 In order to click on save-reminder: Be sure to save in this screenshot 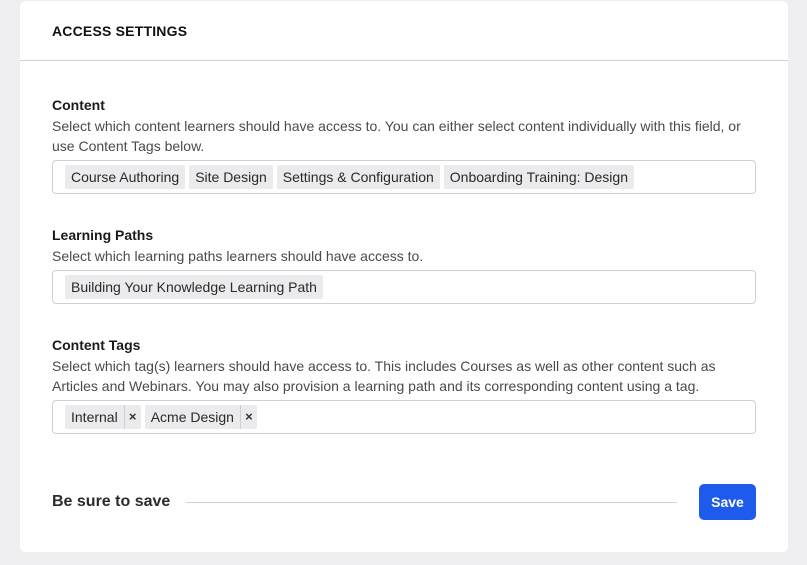, I will do `click(111, 501)`.